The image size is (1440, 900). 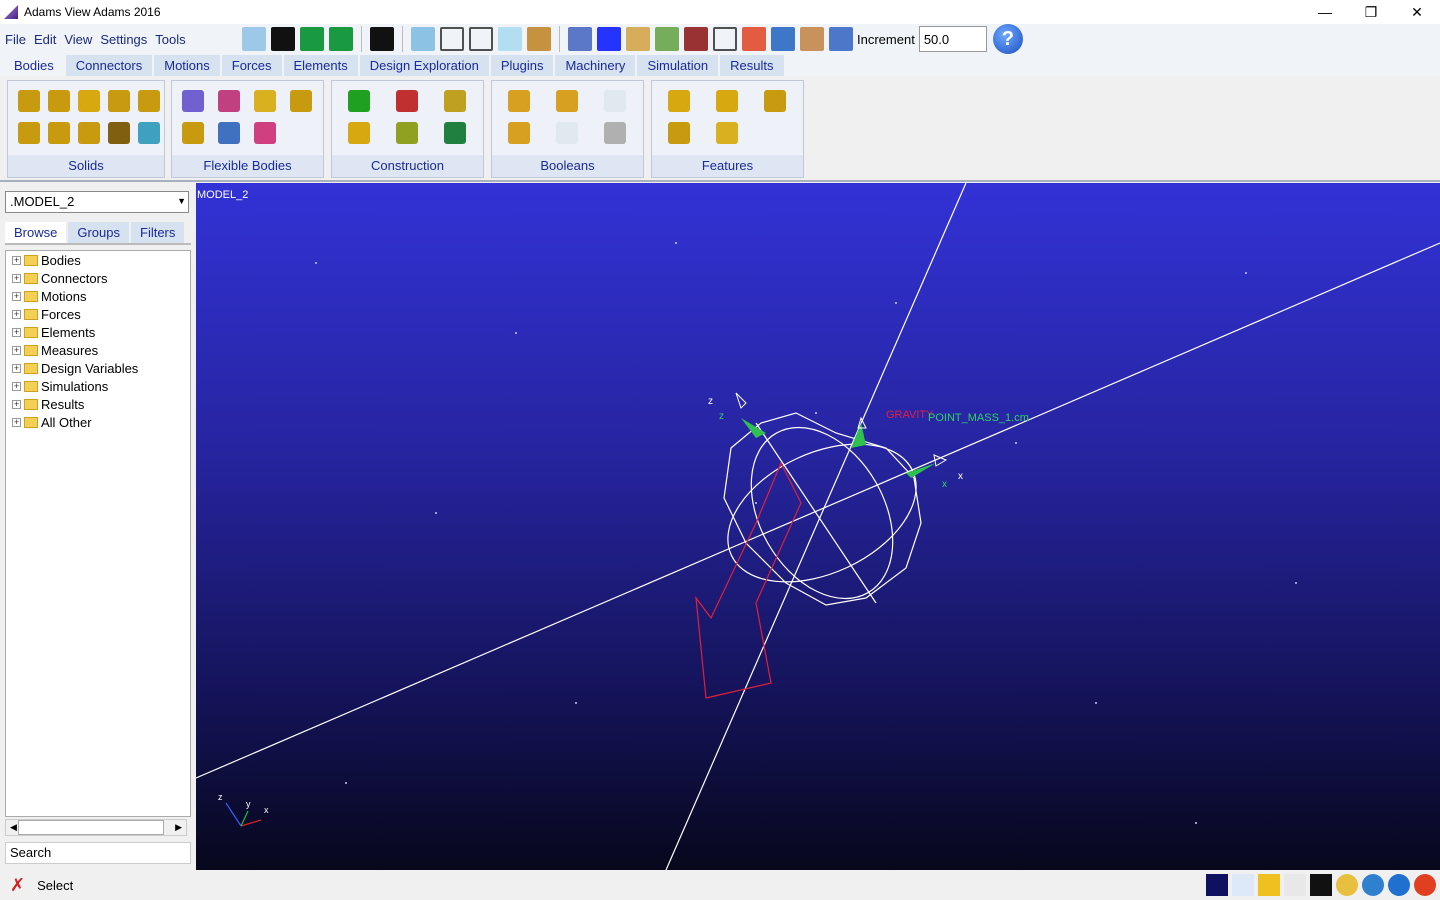 What do you see at coordinates (98, 350) in the screenshot?
I see `tree-node: + Measures` at bounding box center [98, 350].